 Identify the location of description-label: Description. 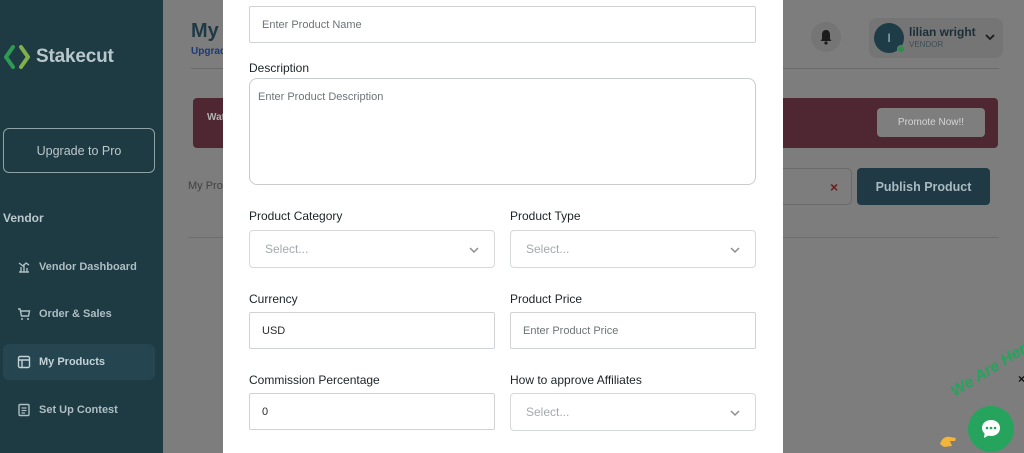
(279, 68).